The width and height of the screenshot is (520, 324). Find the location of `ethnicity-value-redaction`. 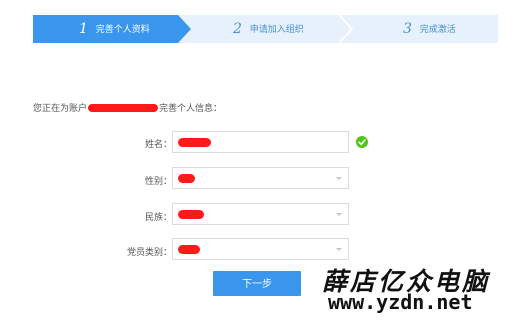

ethnicity-value-redaction is located at coordinates (191, 214).